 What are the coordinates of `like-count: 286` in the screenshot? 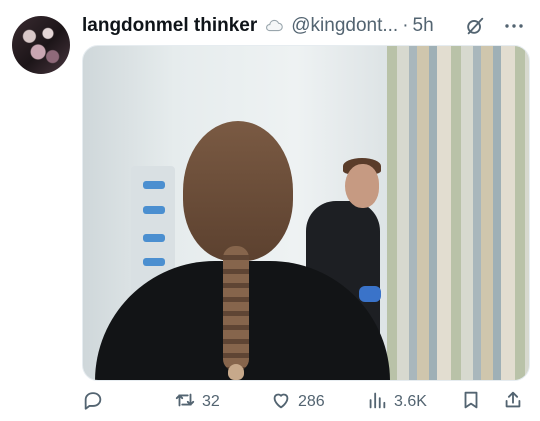 It's located at (311, 401).